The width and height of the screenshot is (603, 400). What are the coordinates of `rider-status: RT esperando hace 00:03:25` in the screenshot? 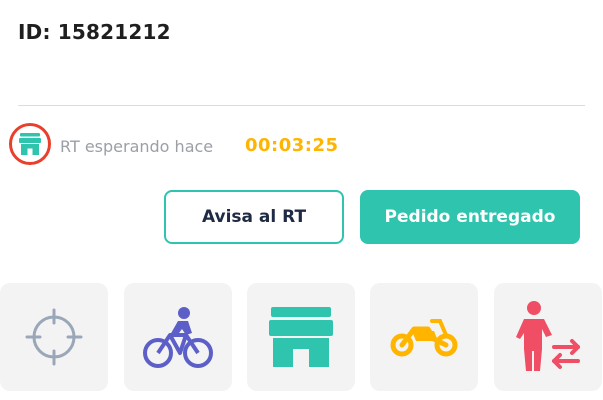 It's located at (239, 146).